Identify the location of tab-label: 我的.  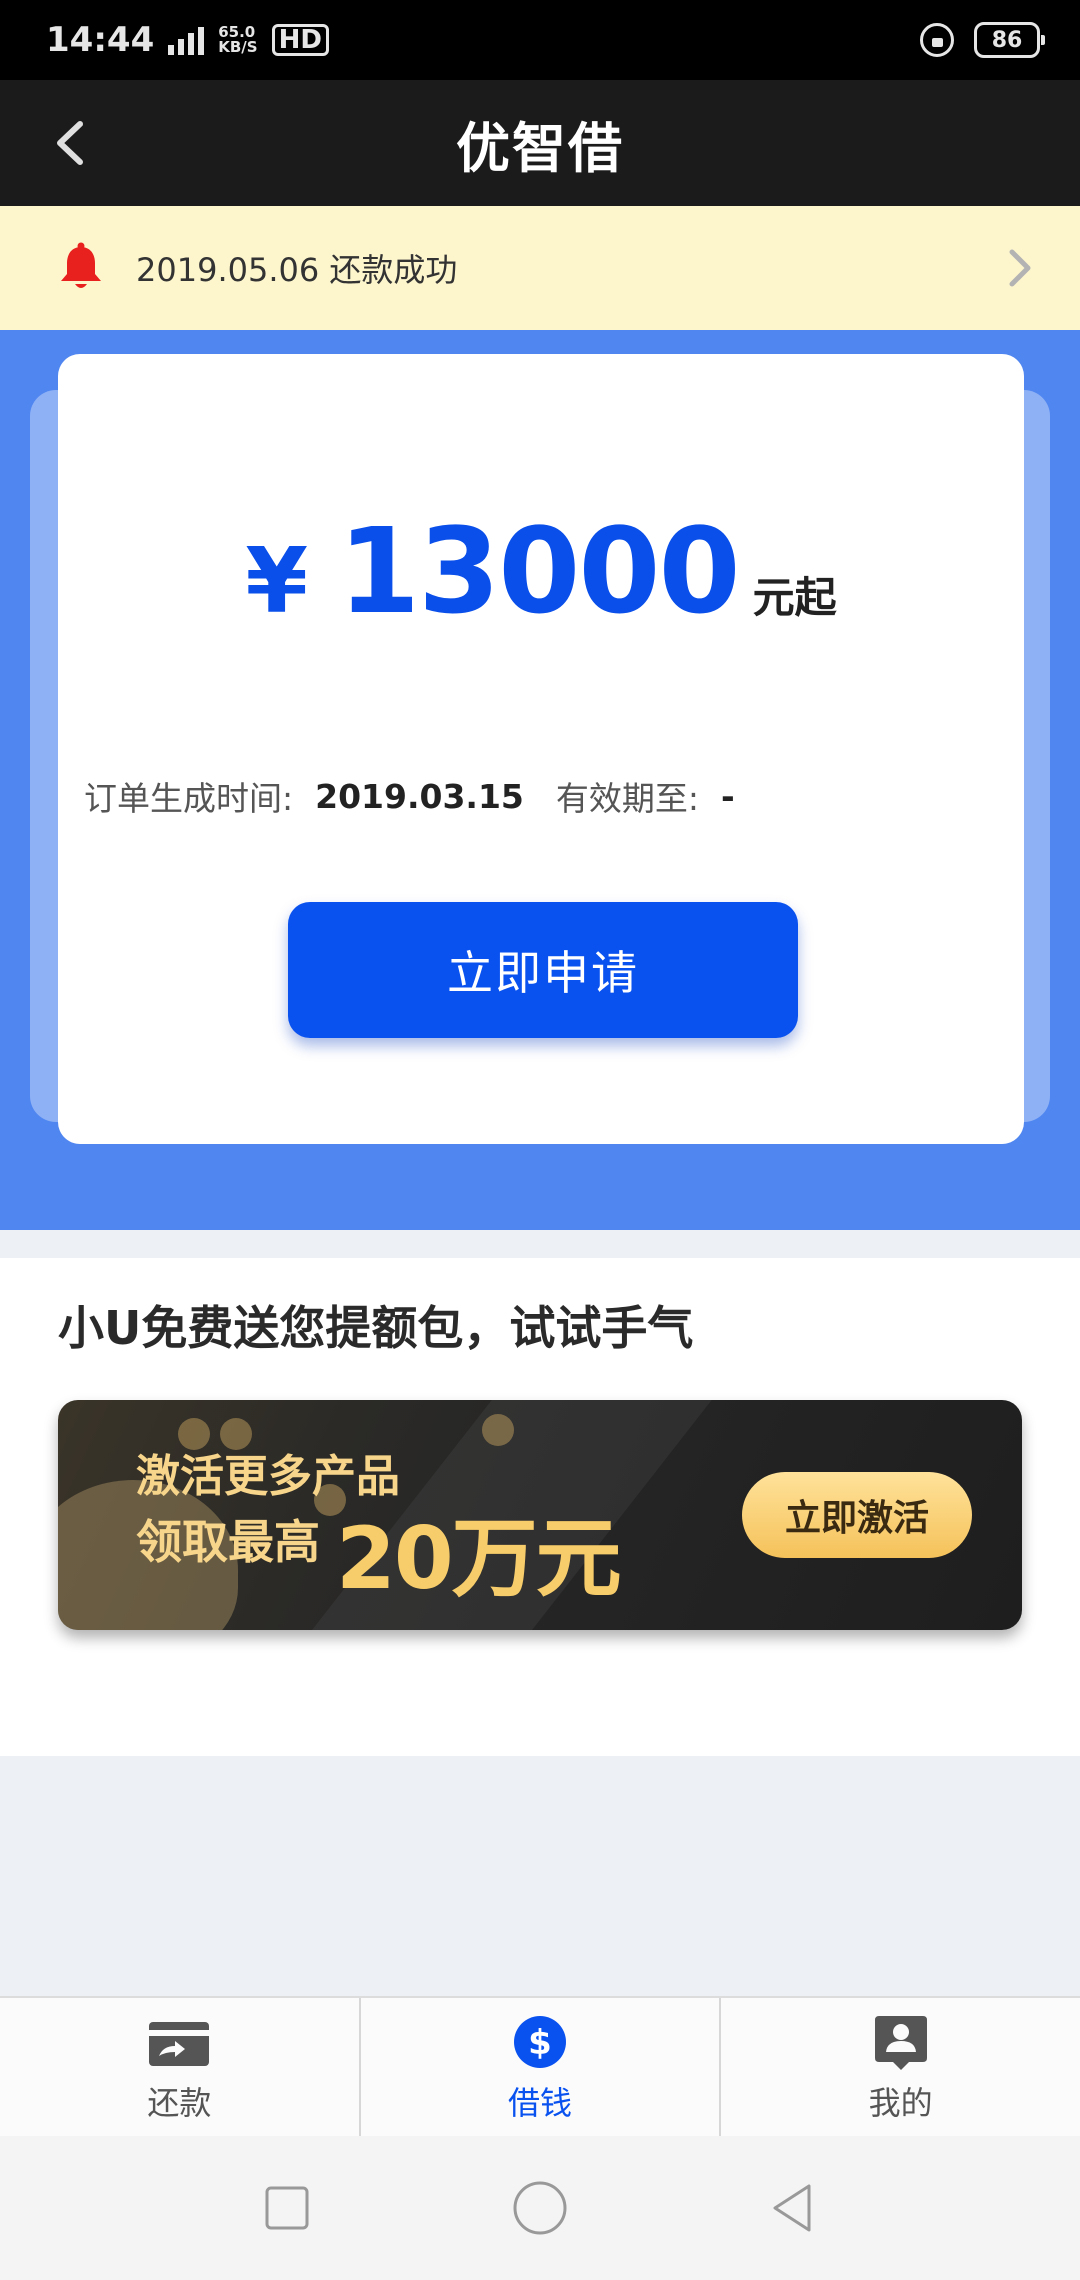
(900, 2103).